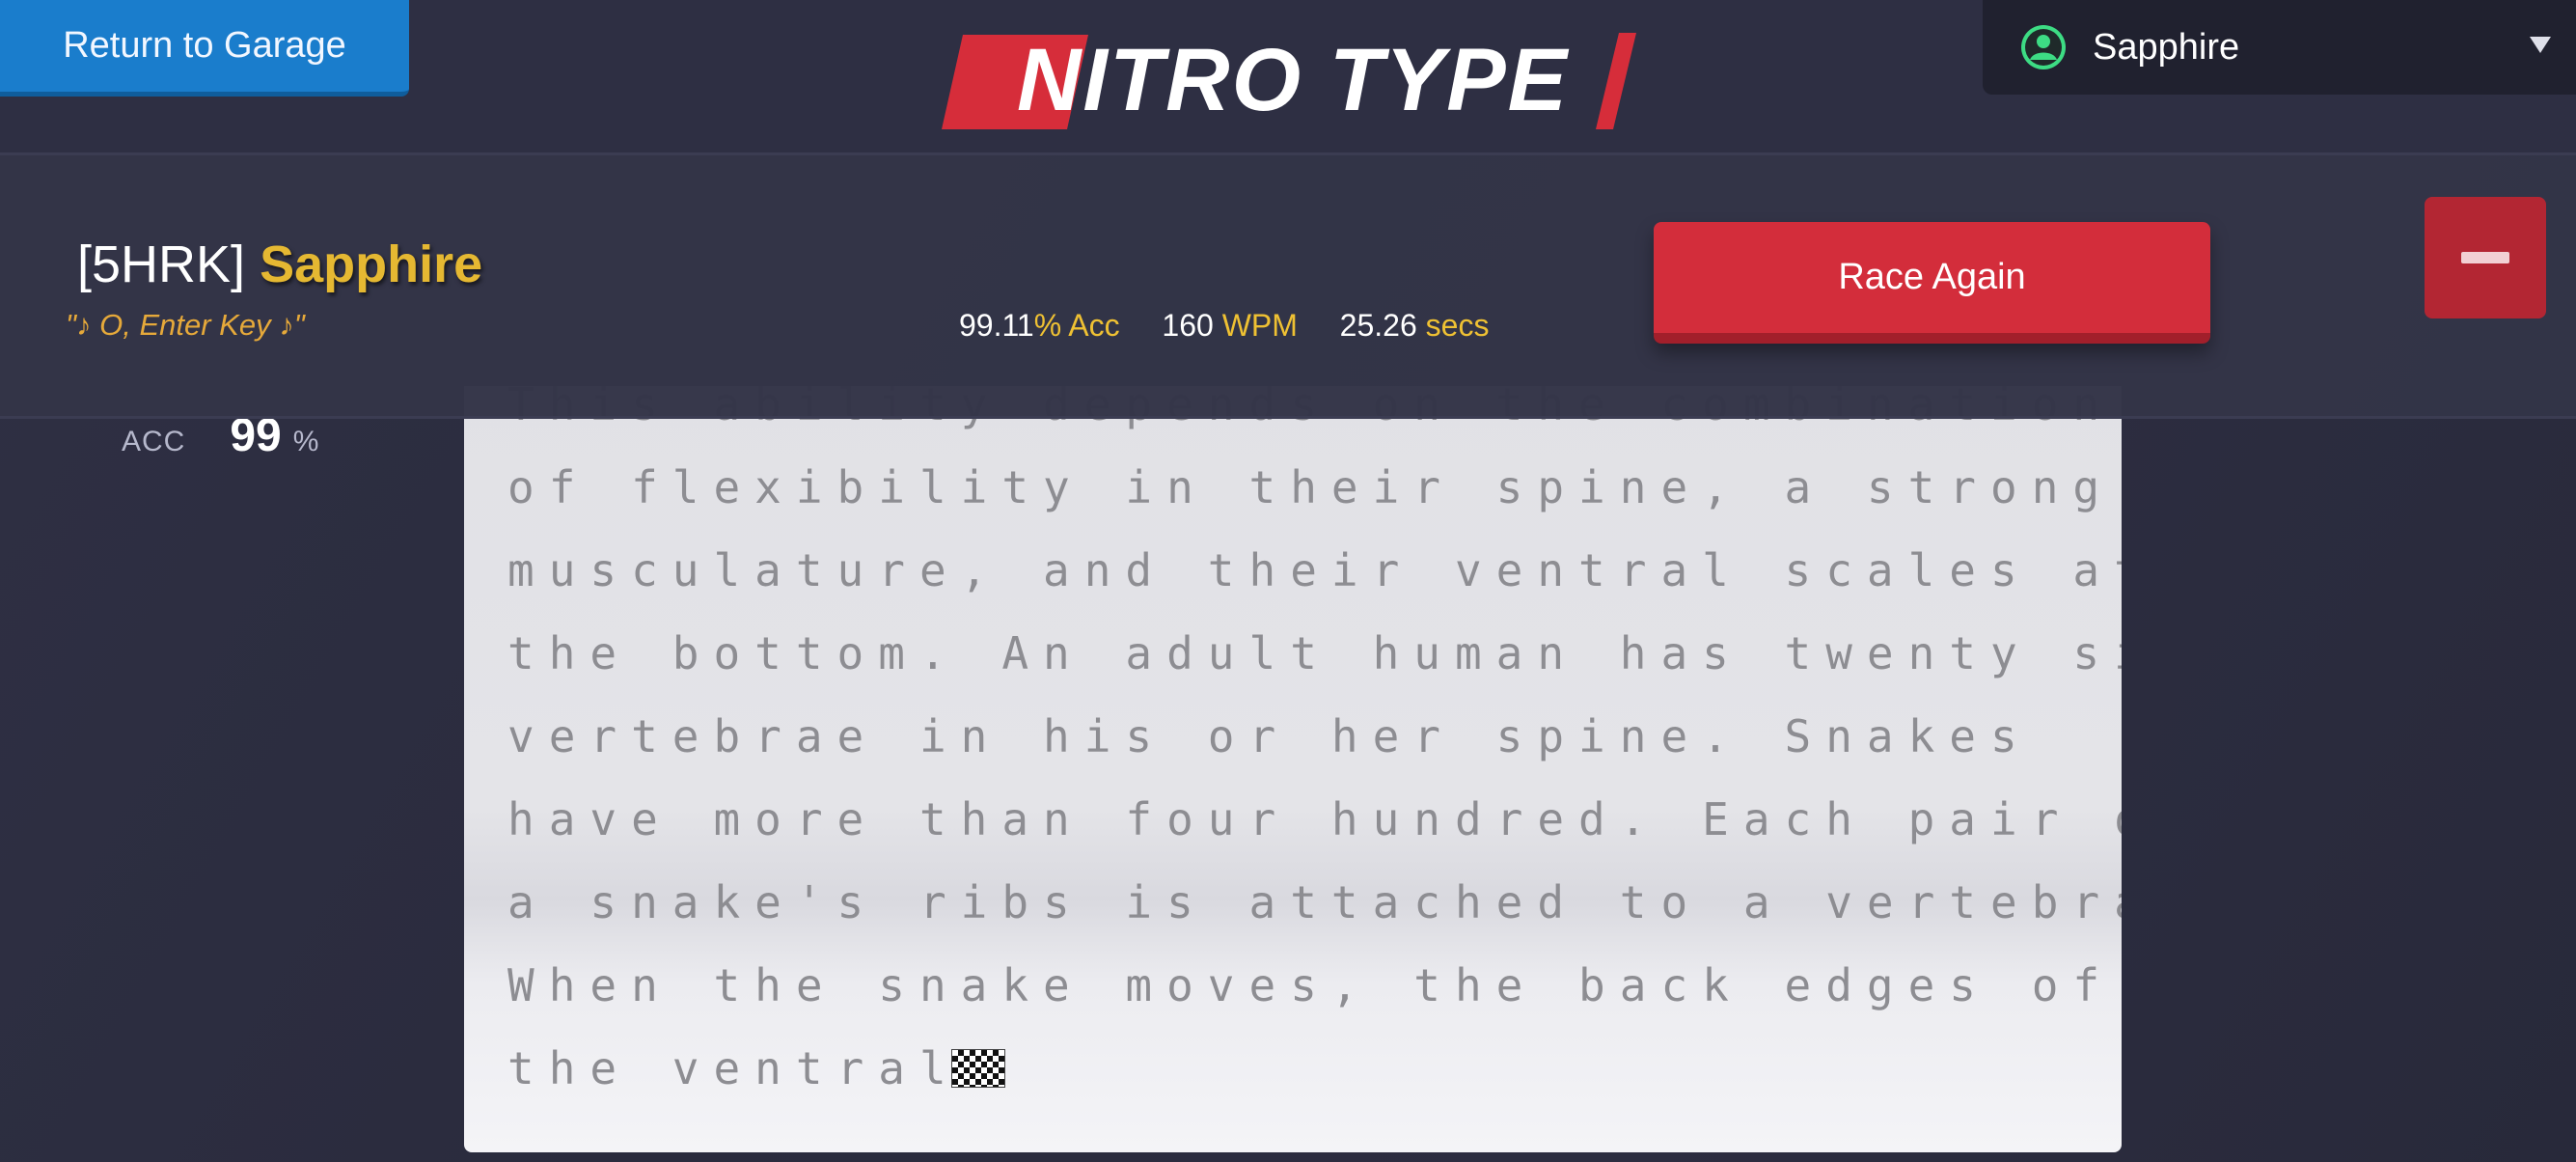  What do you see at coordinates (305, 441) in the screenshot?
I see `acc-unit: %` at bounding box center [305, 441].